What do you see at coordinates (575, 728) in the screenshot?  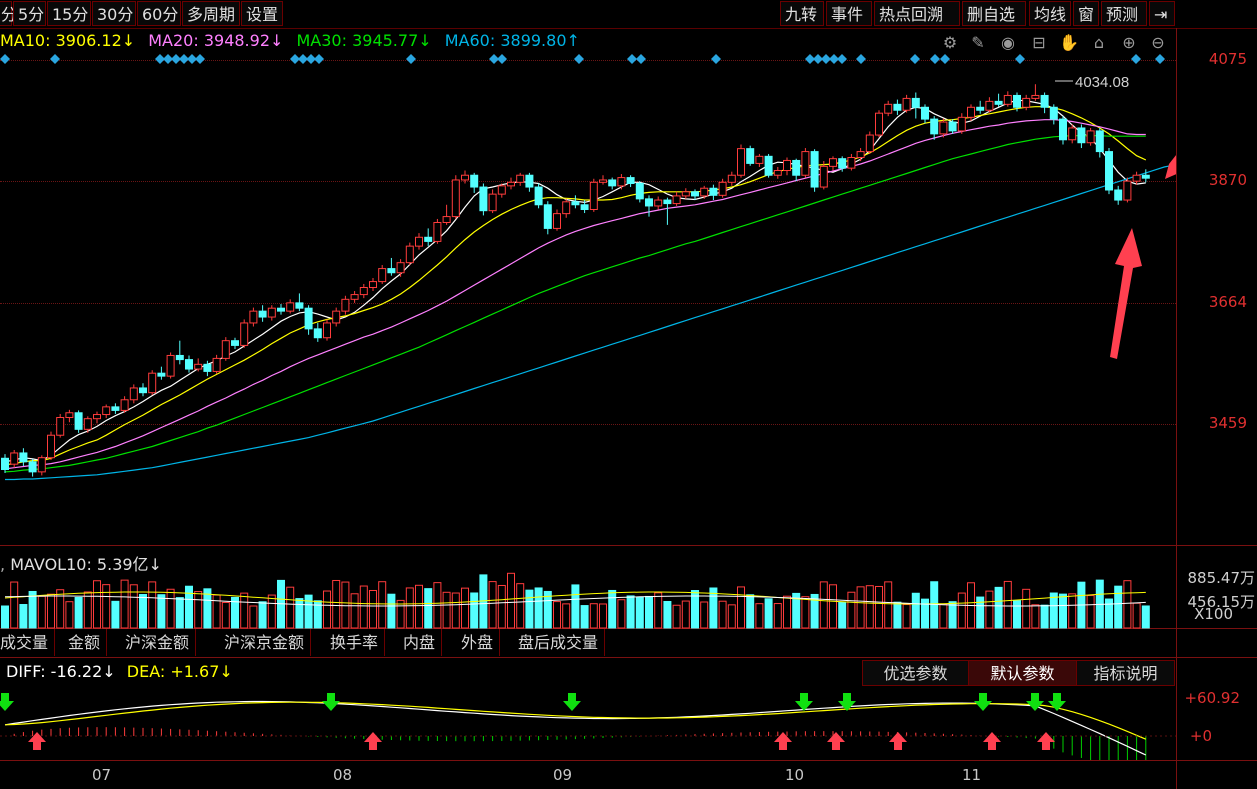 I see `diff-line` at bounding box center [575, 728].